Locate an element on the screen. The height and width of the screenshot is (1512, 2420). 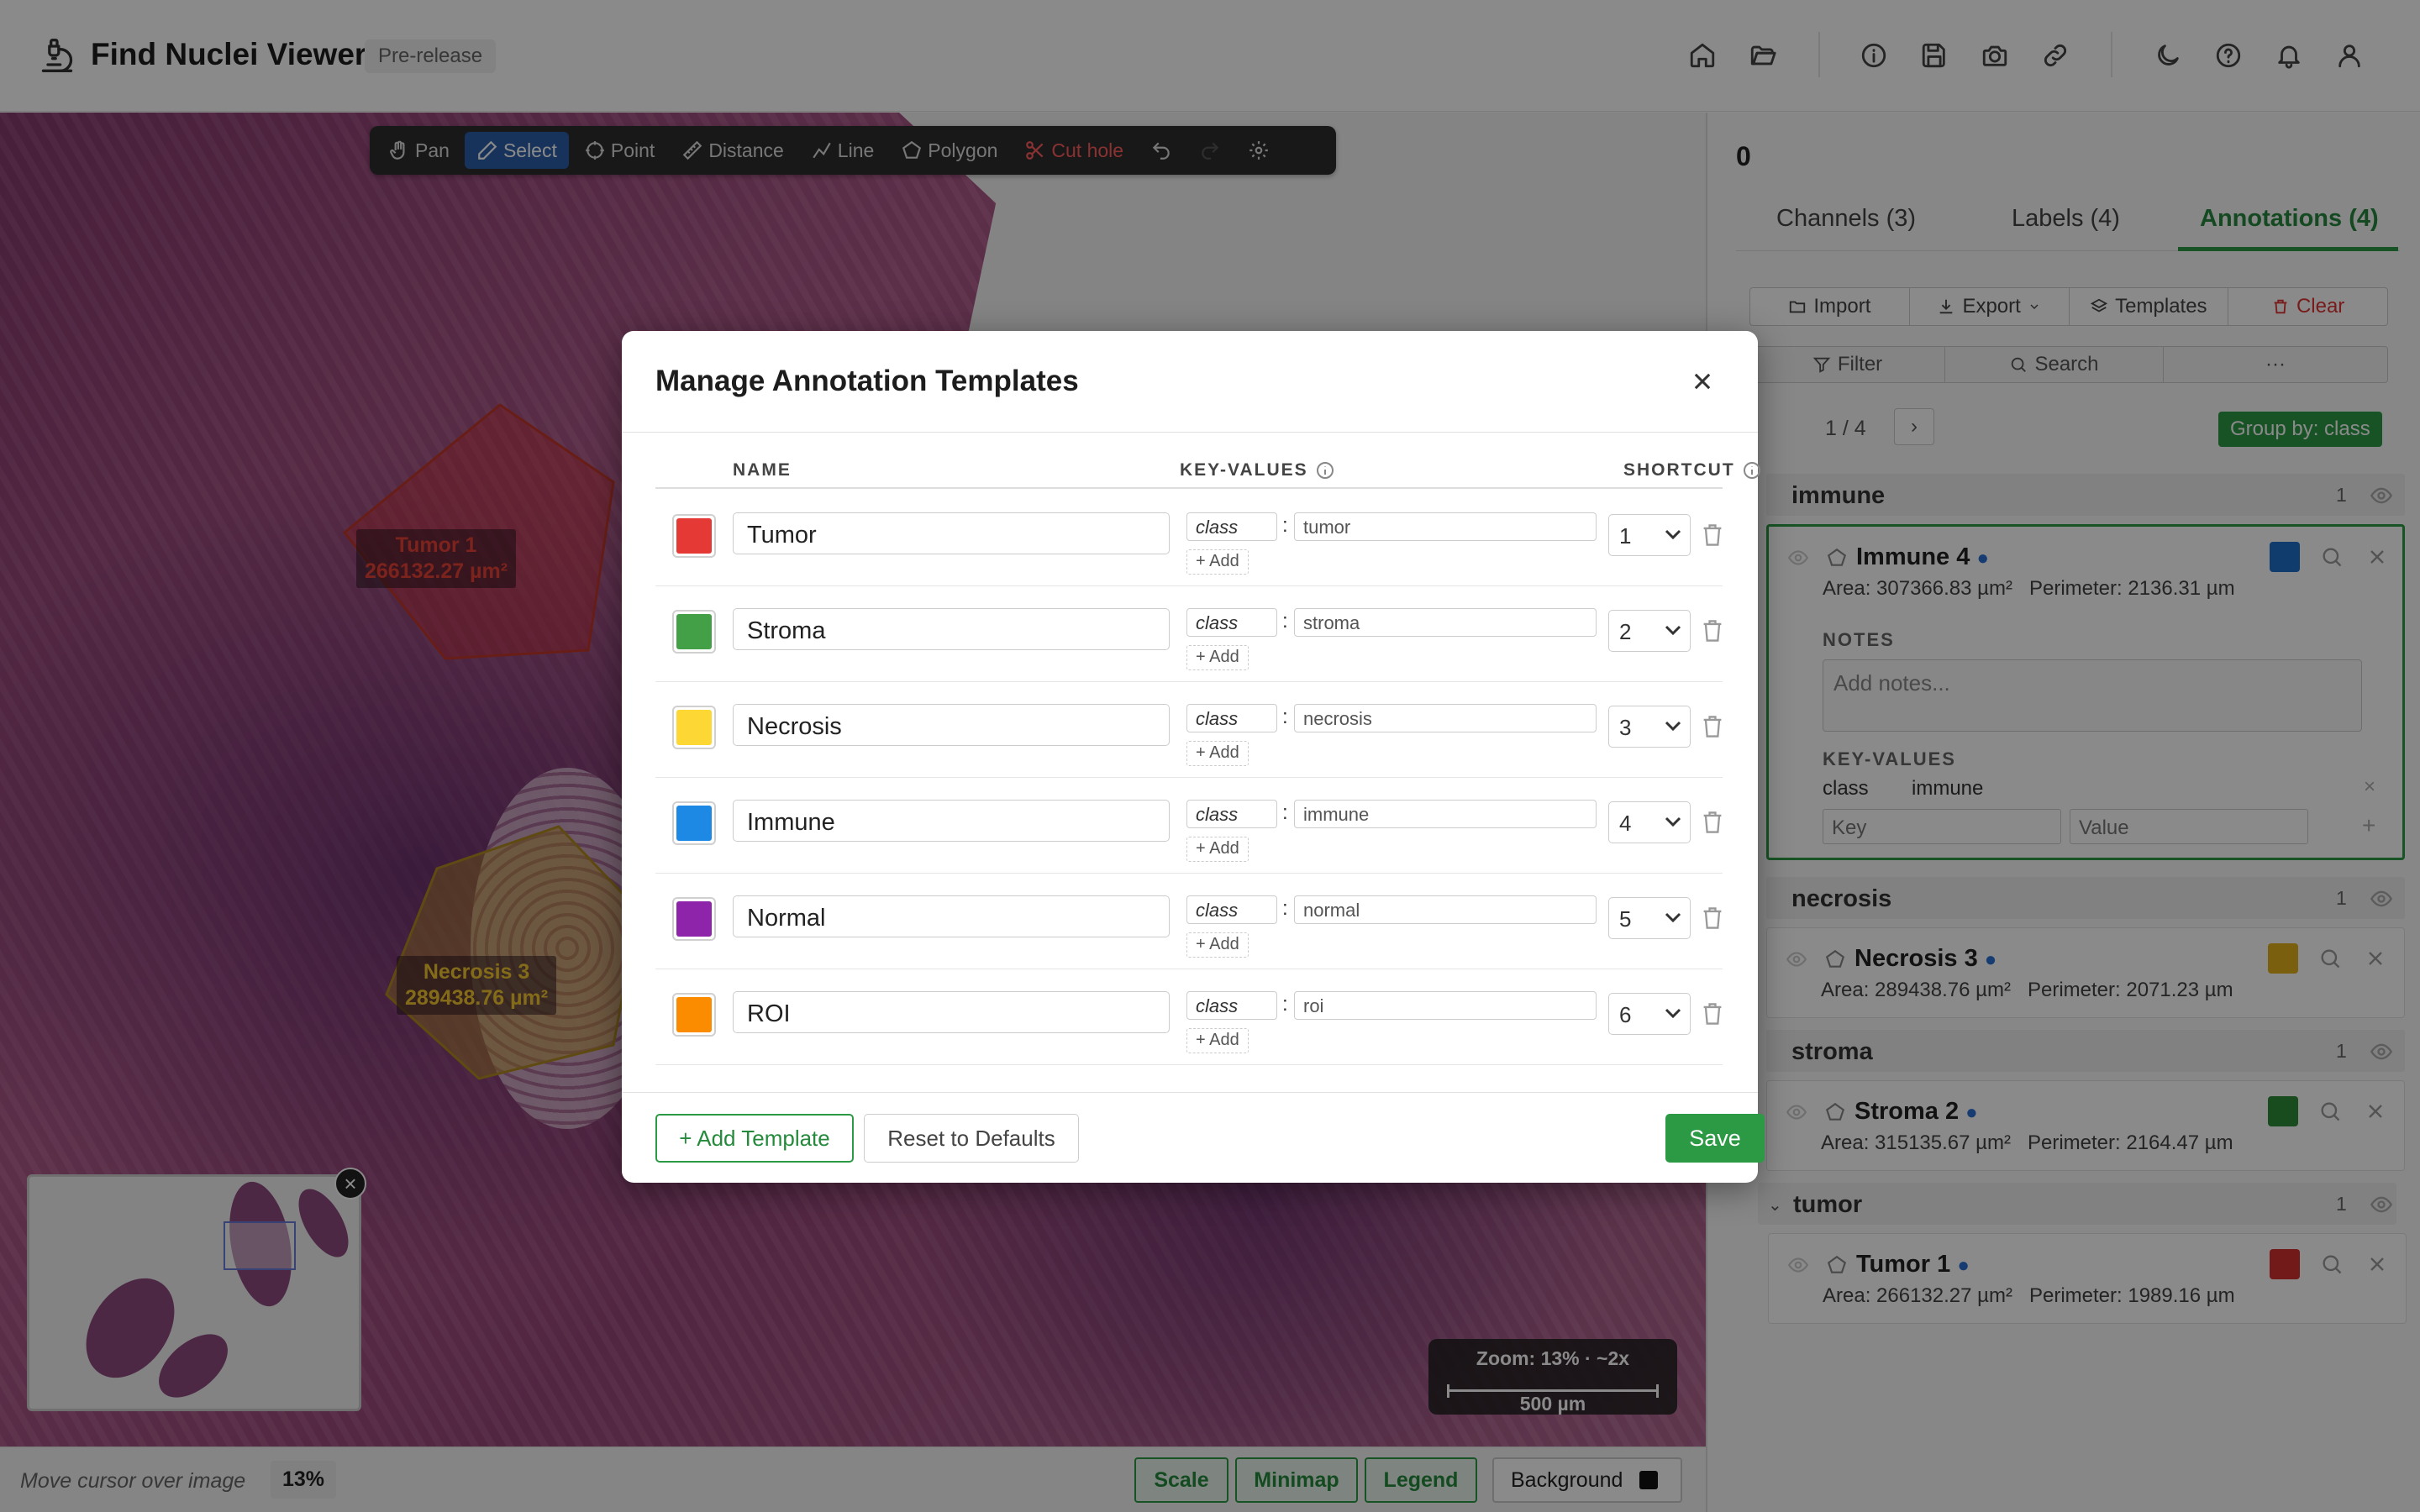
shortcut-select: 4 is located at coordinates (1650, 822).